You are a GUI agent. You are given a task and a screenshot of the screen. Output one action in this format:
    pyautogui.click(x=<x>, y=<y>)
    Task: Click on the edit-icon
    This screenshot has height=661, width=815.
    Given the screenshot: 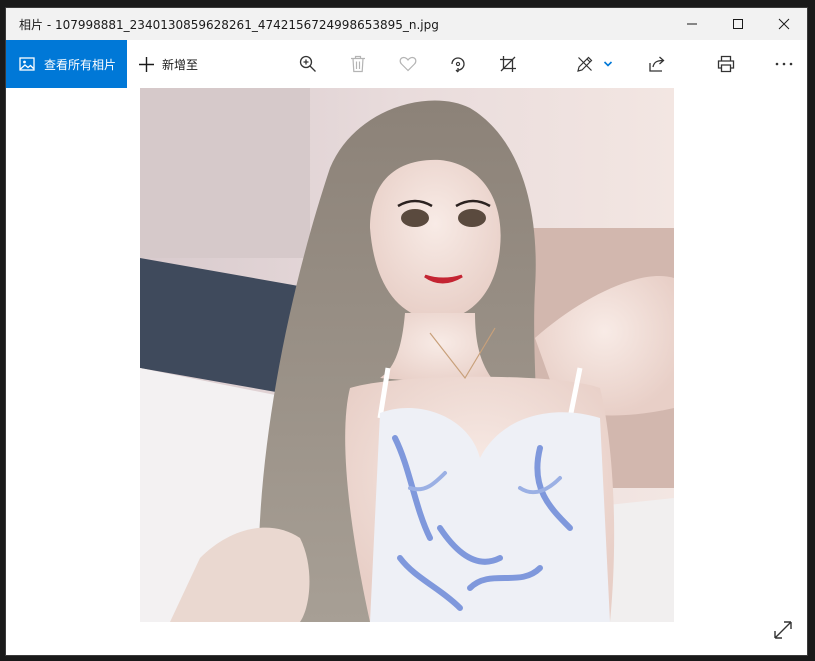 What is the action you would take?
    pyautogui.click(x=584, y=64)
    